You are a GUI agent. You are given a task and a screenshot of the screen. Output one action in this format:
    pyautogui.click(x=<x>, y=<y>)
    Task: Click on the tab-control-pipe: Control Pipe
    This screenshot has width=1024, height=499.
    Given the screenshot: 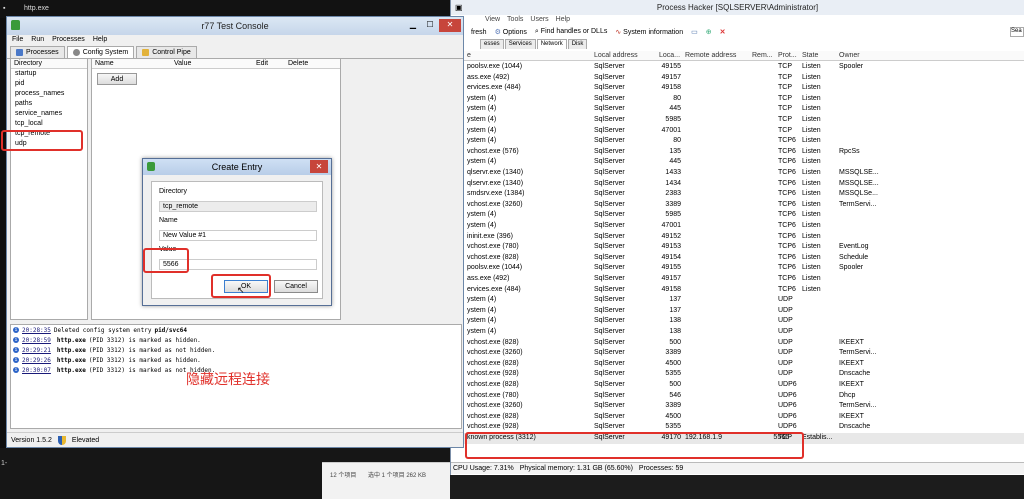 What is the action you would take?
    pyautogui.click(x=166, y=52)
    